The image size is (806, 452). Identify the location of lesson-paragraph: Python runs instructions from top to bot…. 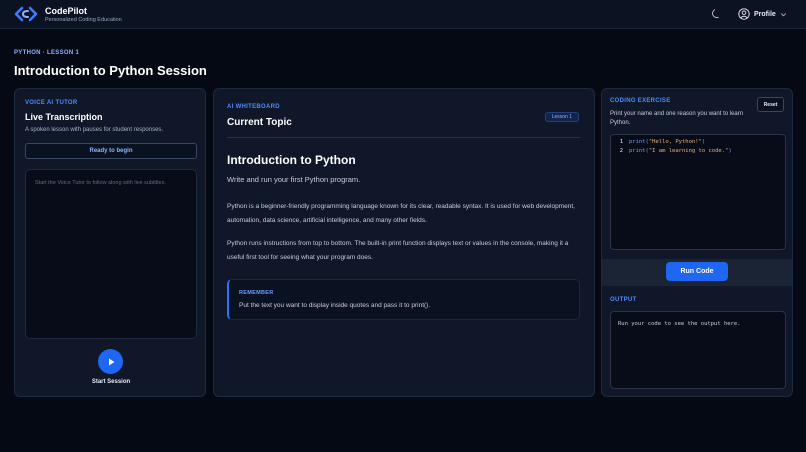
(398, 250).